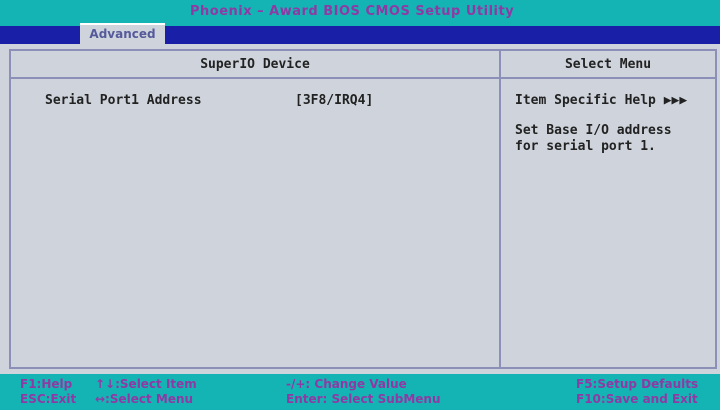 This screenshot has width=720, height=410. I want to click on window-title: Phoenix – Award BIOS CMOS Setup Utility, so click(352, 11).